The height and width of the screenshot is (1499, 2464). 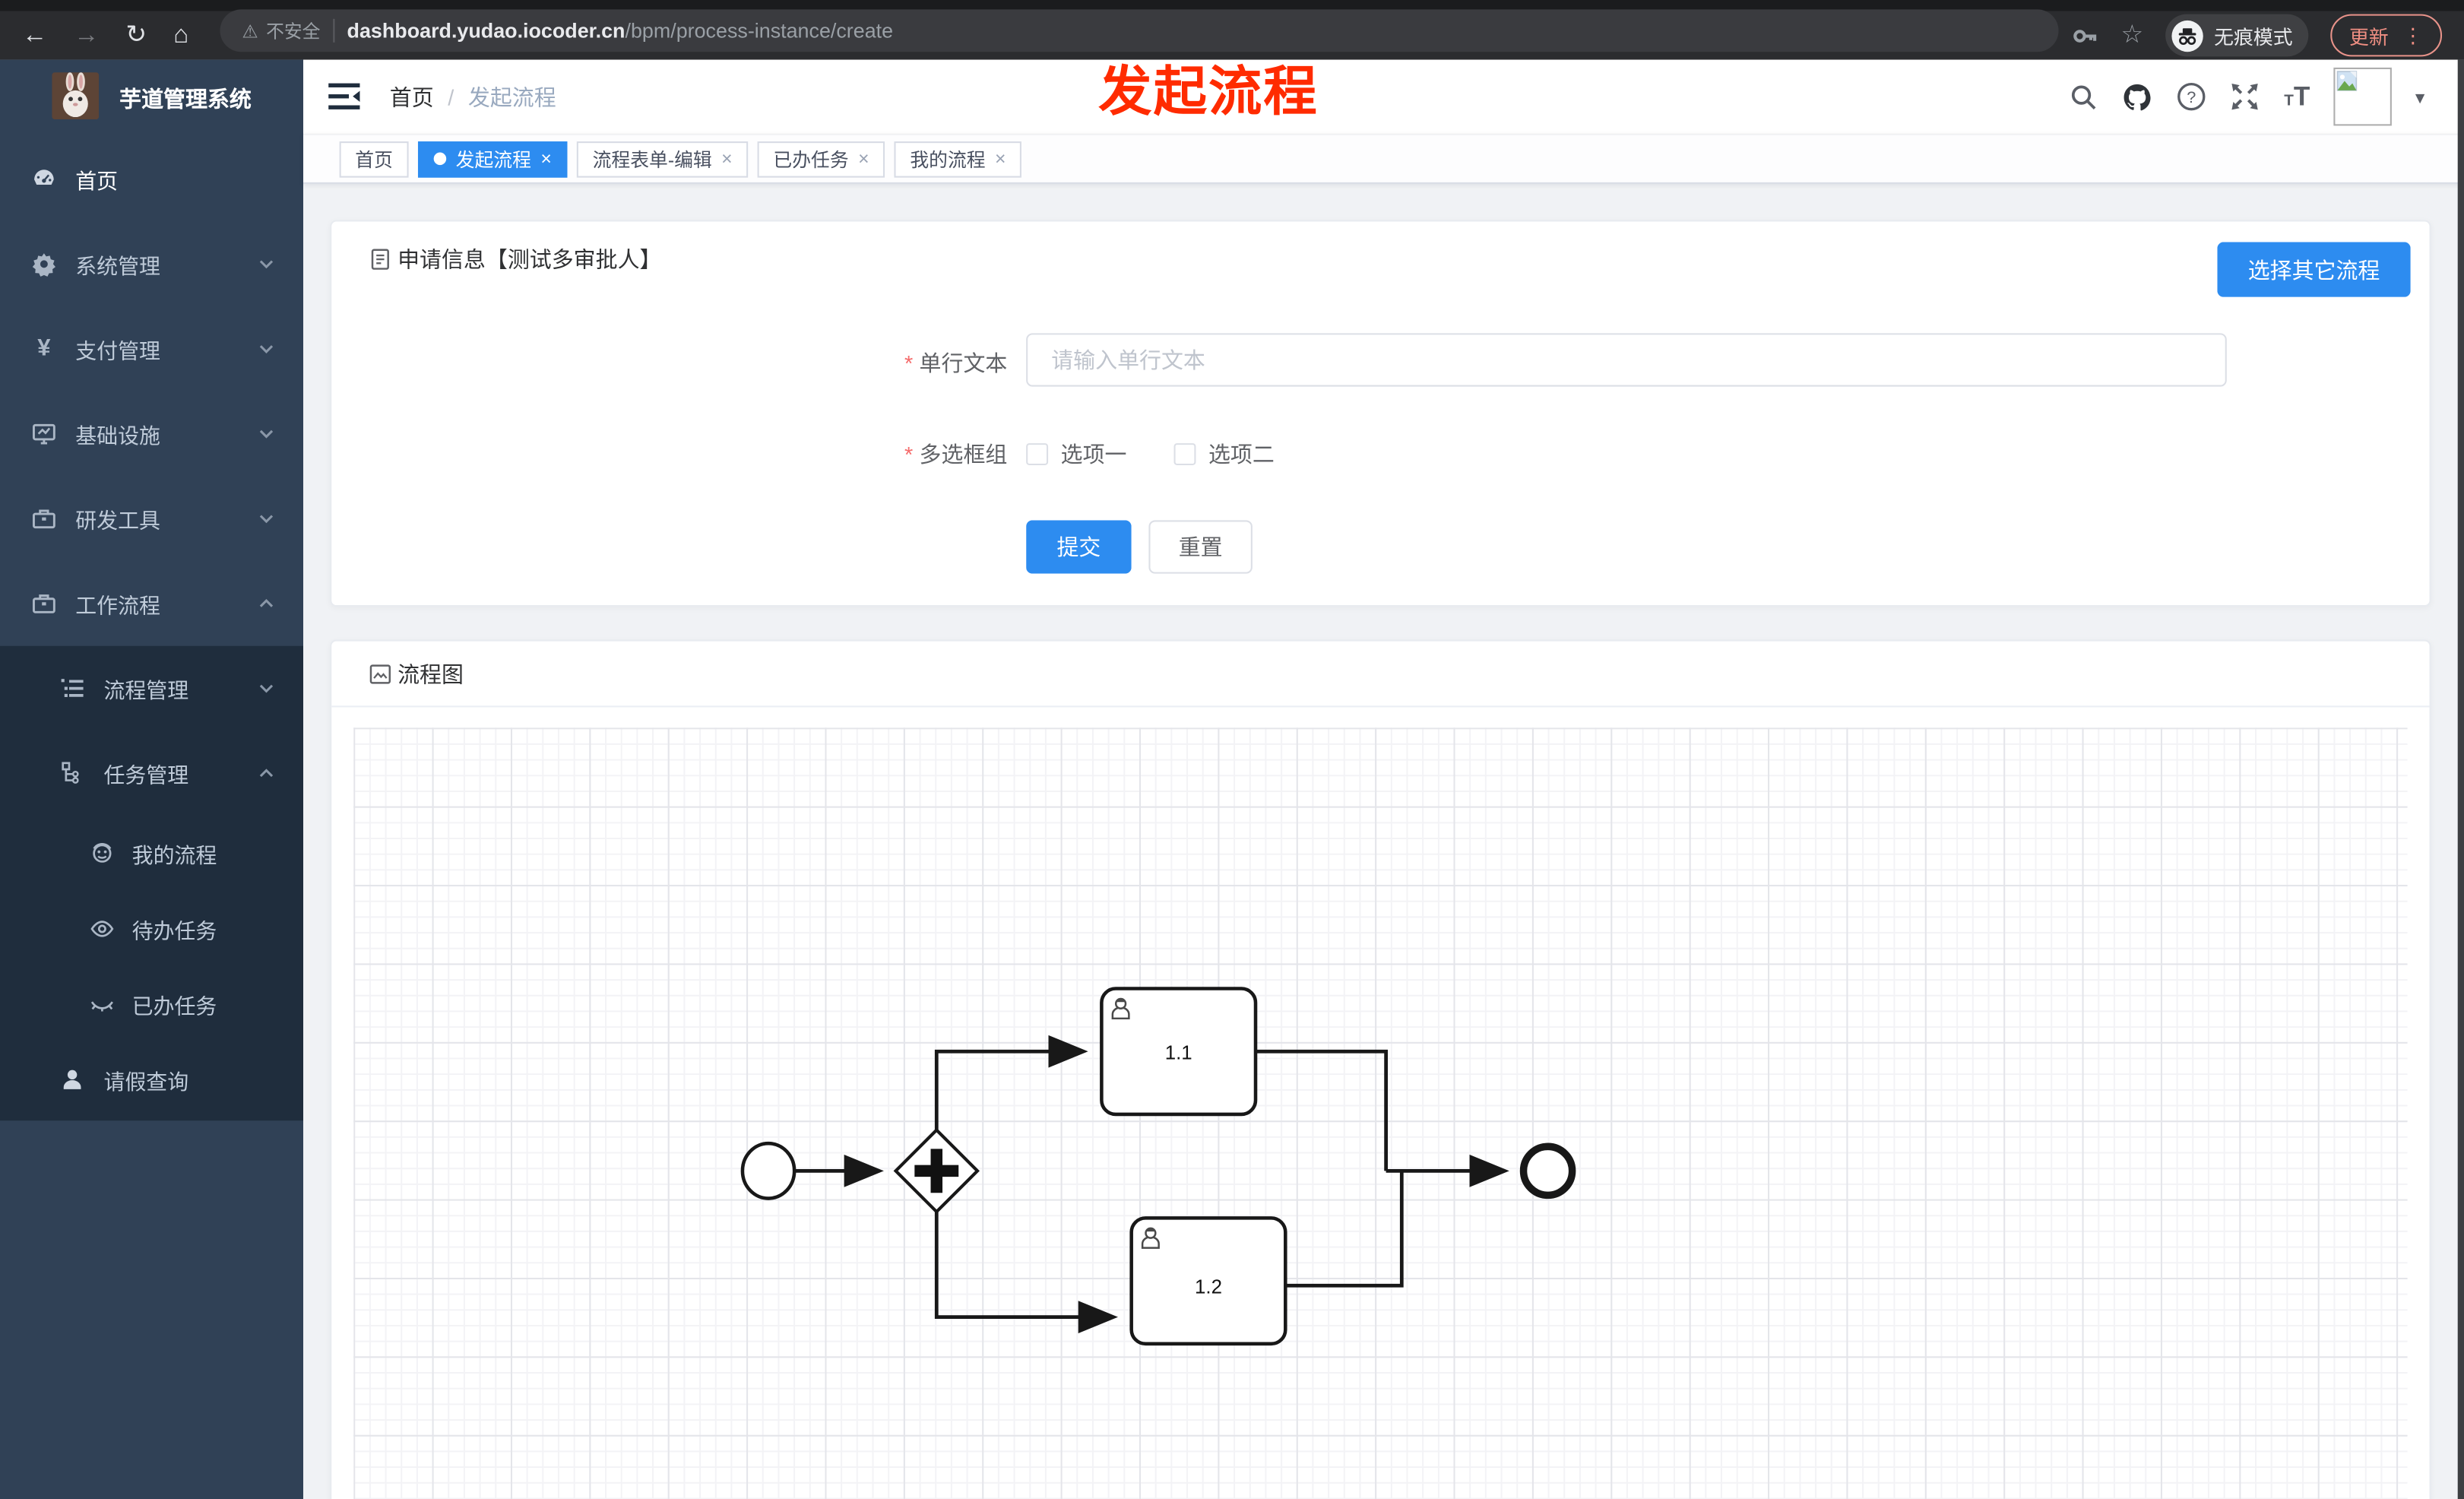 I want to click on page-scrollbar, so click(x=2460, y=779).